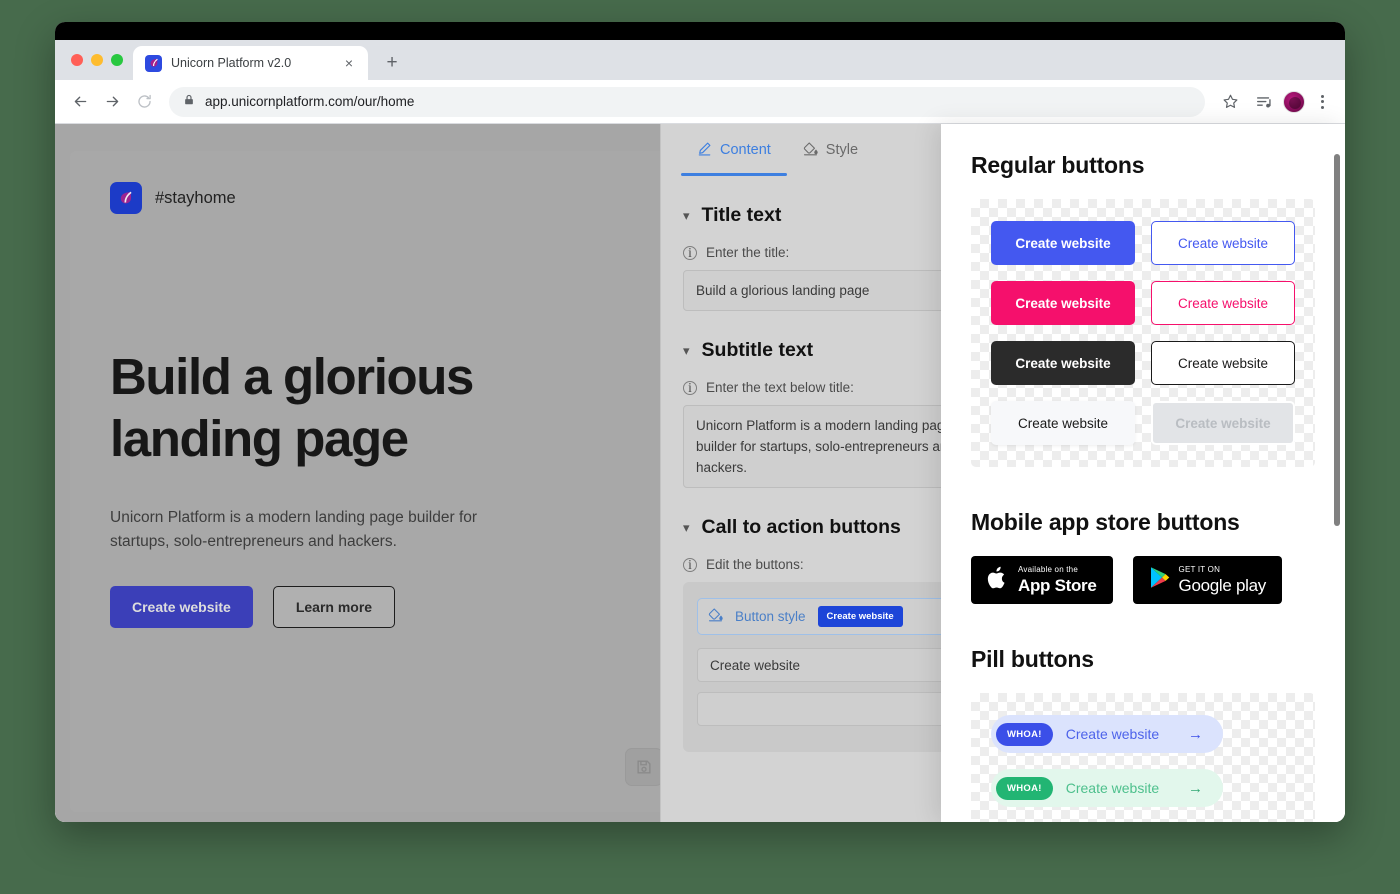 The height and width of the screenshot is (894, 1400). I want to click on section-title: Title text, so click(741, 215).